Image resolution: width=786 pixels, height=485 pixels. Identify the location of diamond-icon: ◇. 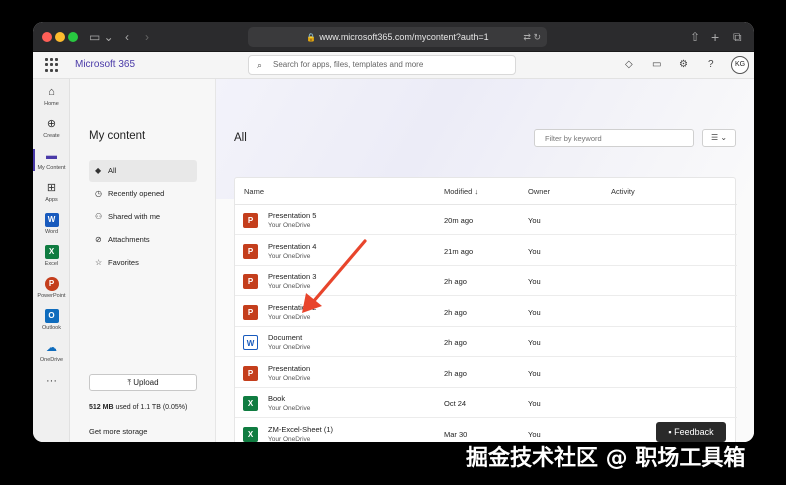
(629, 65).